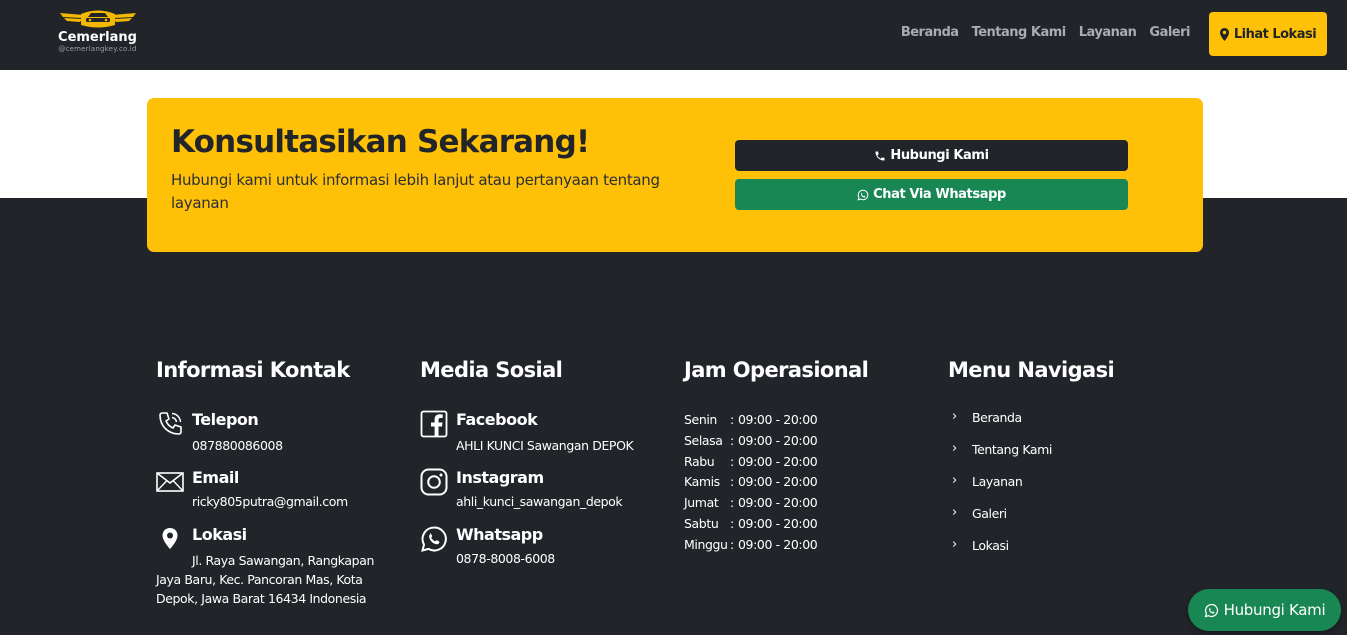  Describe the element at coordinates (500, 477) in the screenshot. I see `instagram-label: Instagram` at that location.